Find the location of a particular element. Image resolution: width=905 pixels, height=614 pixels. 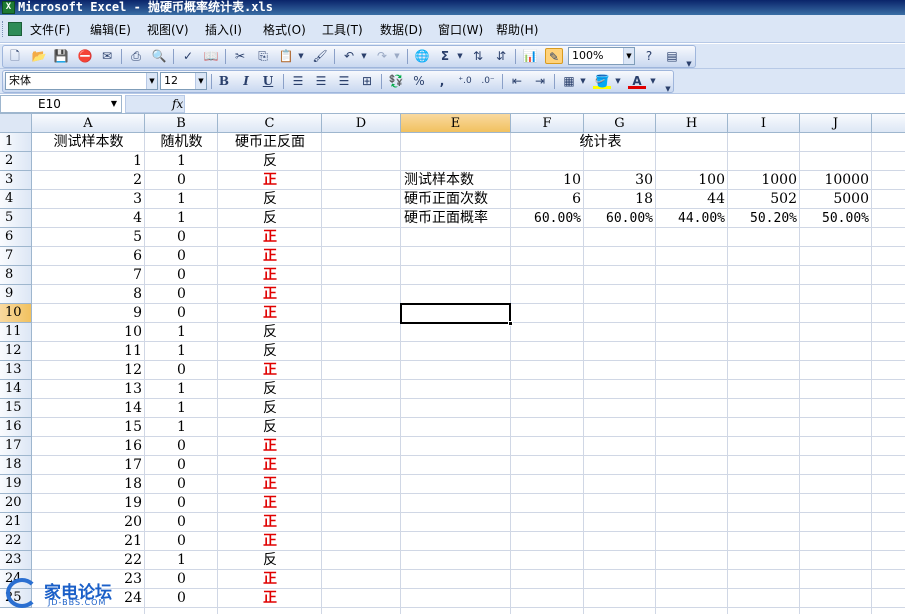

research-icon: 📖 is located at coordinates (211, 56).